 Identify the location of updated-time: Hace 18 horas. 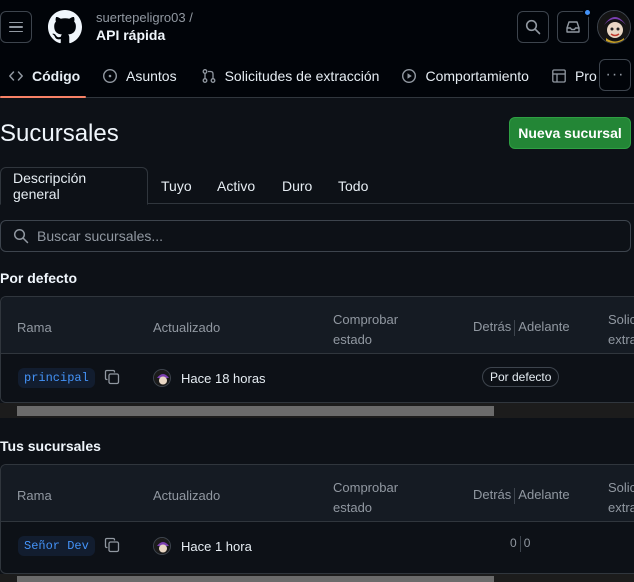
(223, 378).